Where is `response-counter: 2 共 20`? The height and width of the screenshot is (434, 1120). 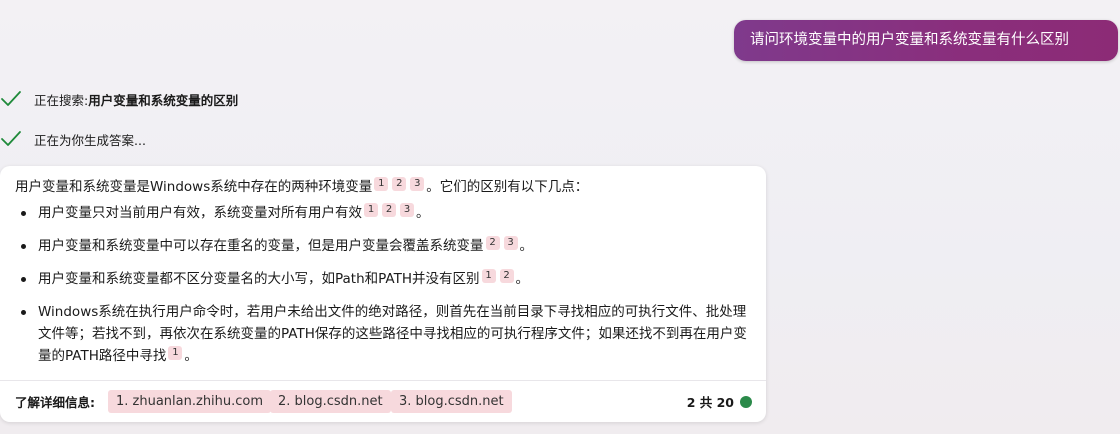
response-counter: 2 共 20 is located at coordinates (710, 402).